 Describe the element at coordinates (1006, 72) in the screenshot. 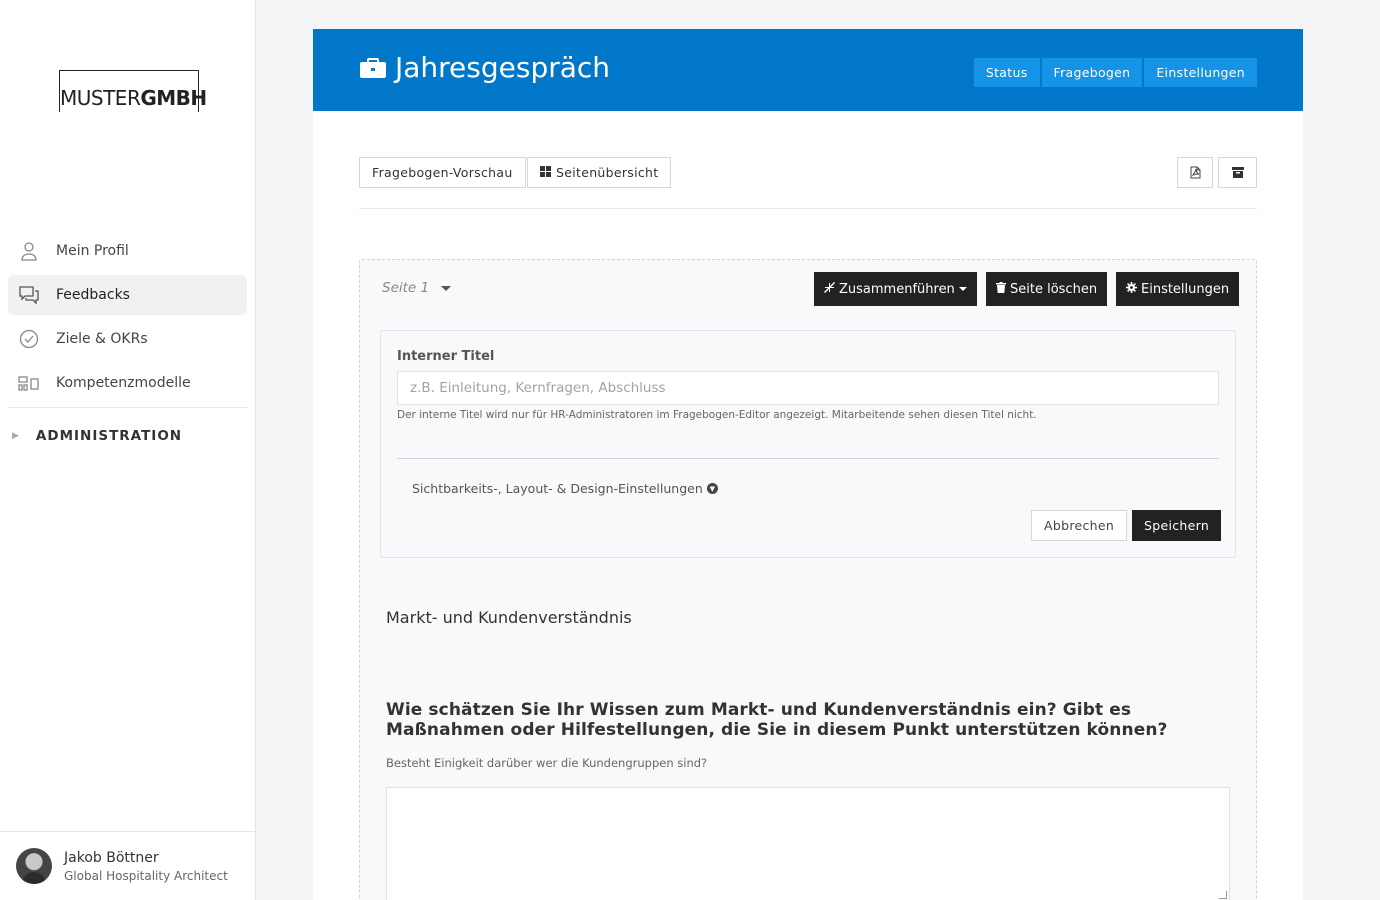

I see `status-button: Status` at that location.